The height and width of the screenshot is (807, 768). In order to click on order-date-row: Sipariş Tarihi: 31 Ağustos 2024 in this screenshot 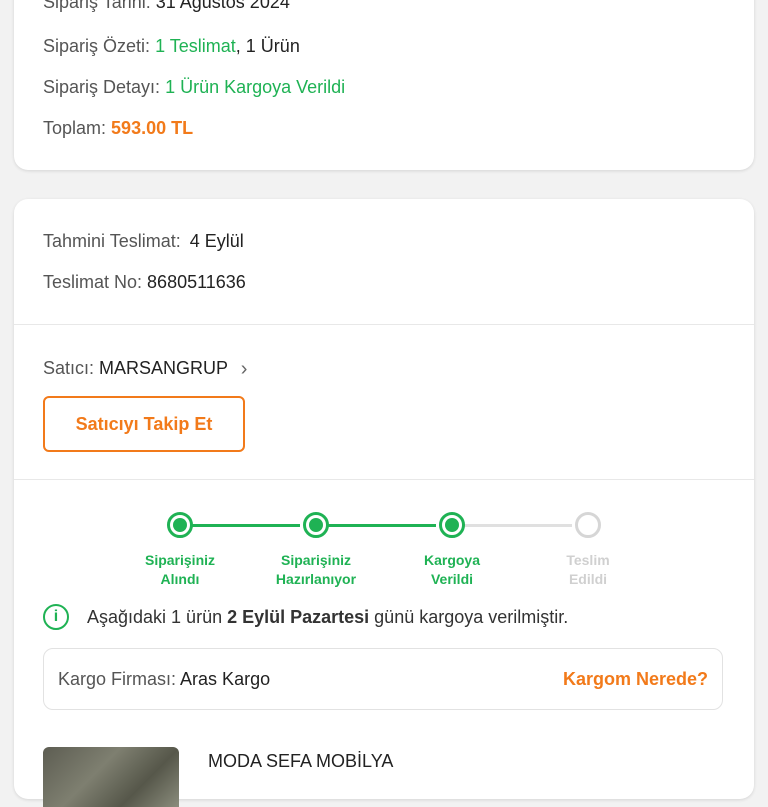, I will do `click(166, 6)`.